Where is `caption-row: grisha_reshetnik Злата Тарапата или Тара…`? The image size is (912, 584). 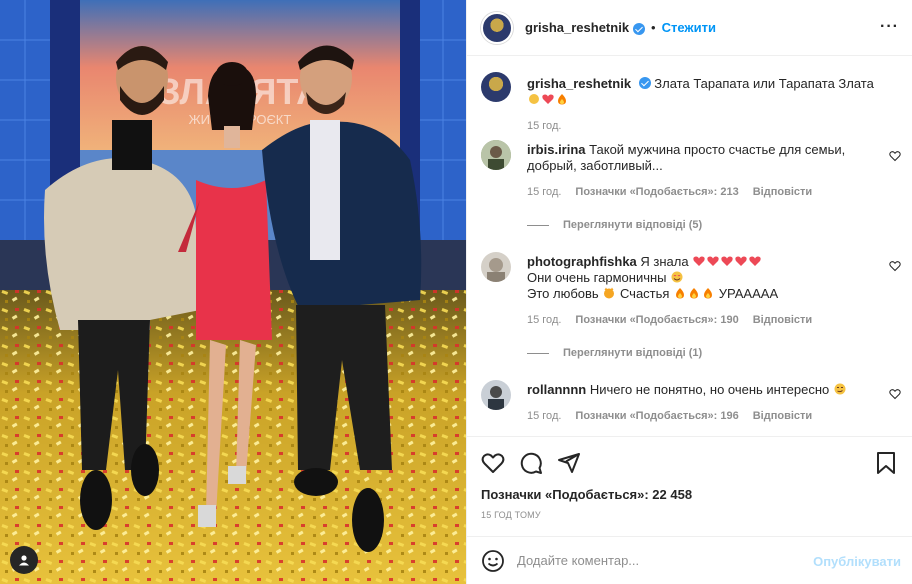 caption-row: grisha_reshetnik Злата Тарапата или Тара… is located at coordinates (691, 102).